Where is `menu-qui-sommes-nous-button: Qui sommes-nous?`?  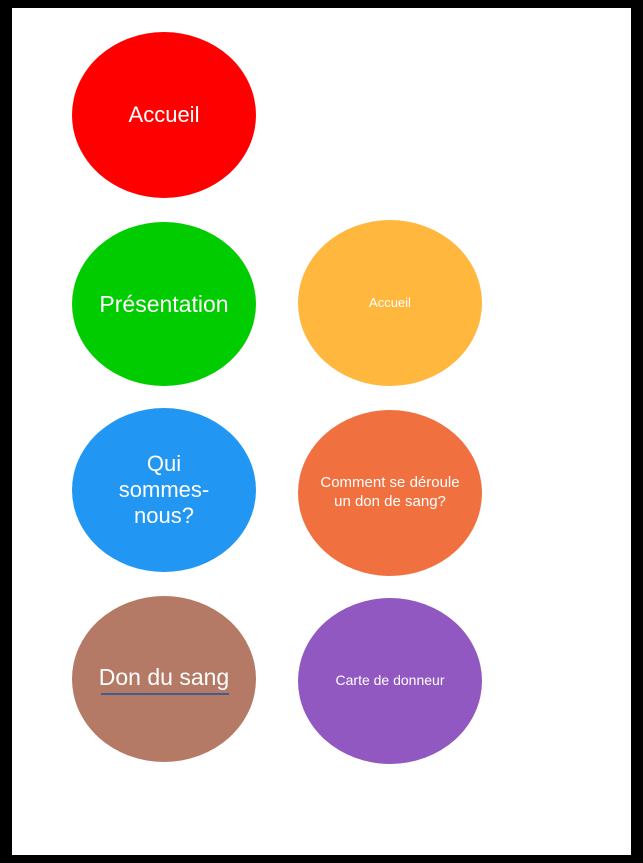 menu-qui-sommes-nous-button: Qui sommes-nous? is located at coordinates (164, 490).